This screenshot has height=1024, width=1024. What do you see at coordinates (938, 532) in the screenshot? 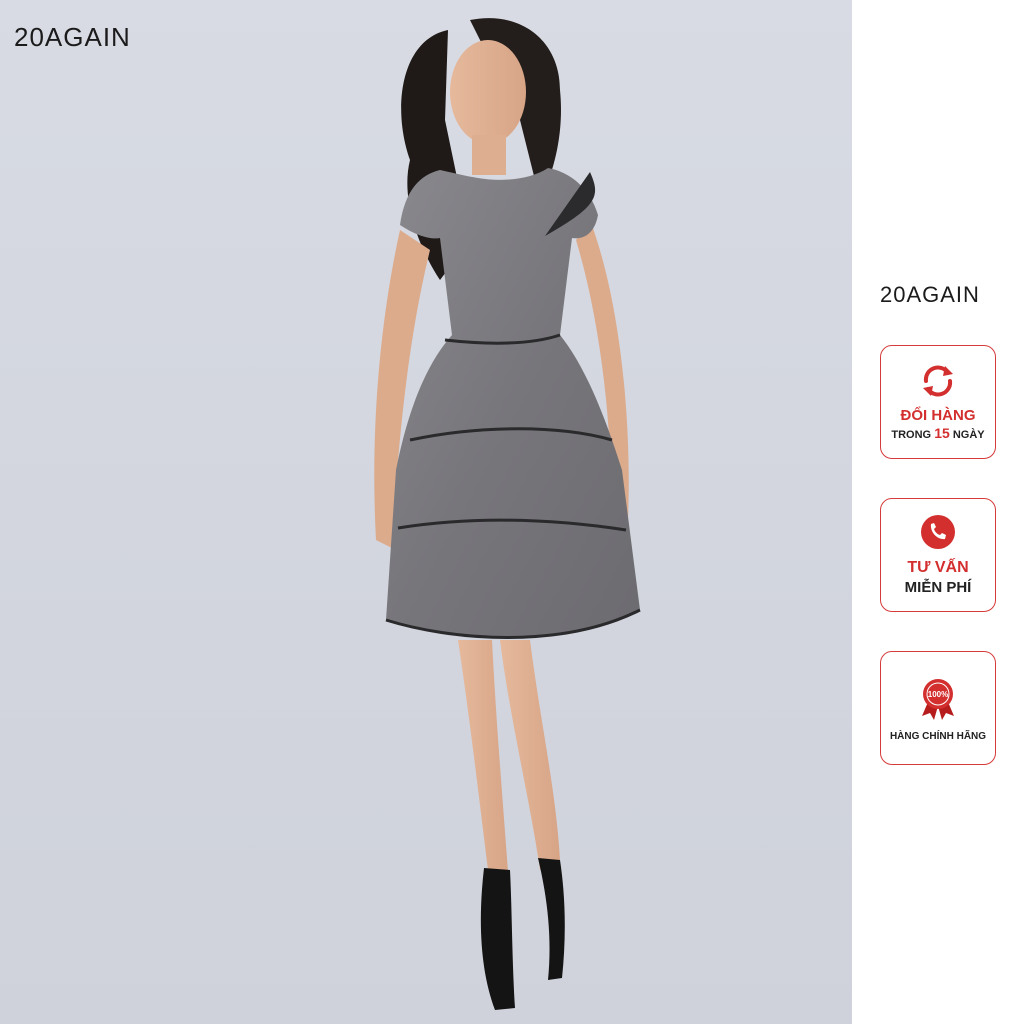
I see `phone-icon` at bounding box center [938, 532].